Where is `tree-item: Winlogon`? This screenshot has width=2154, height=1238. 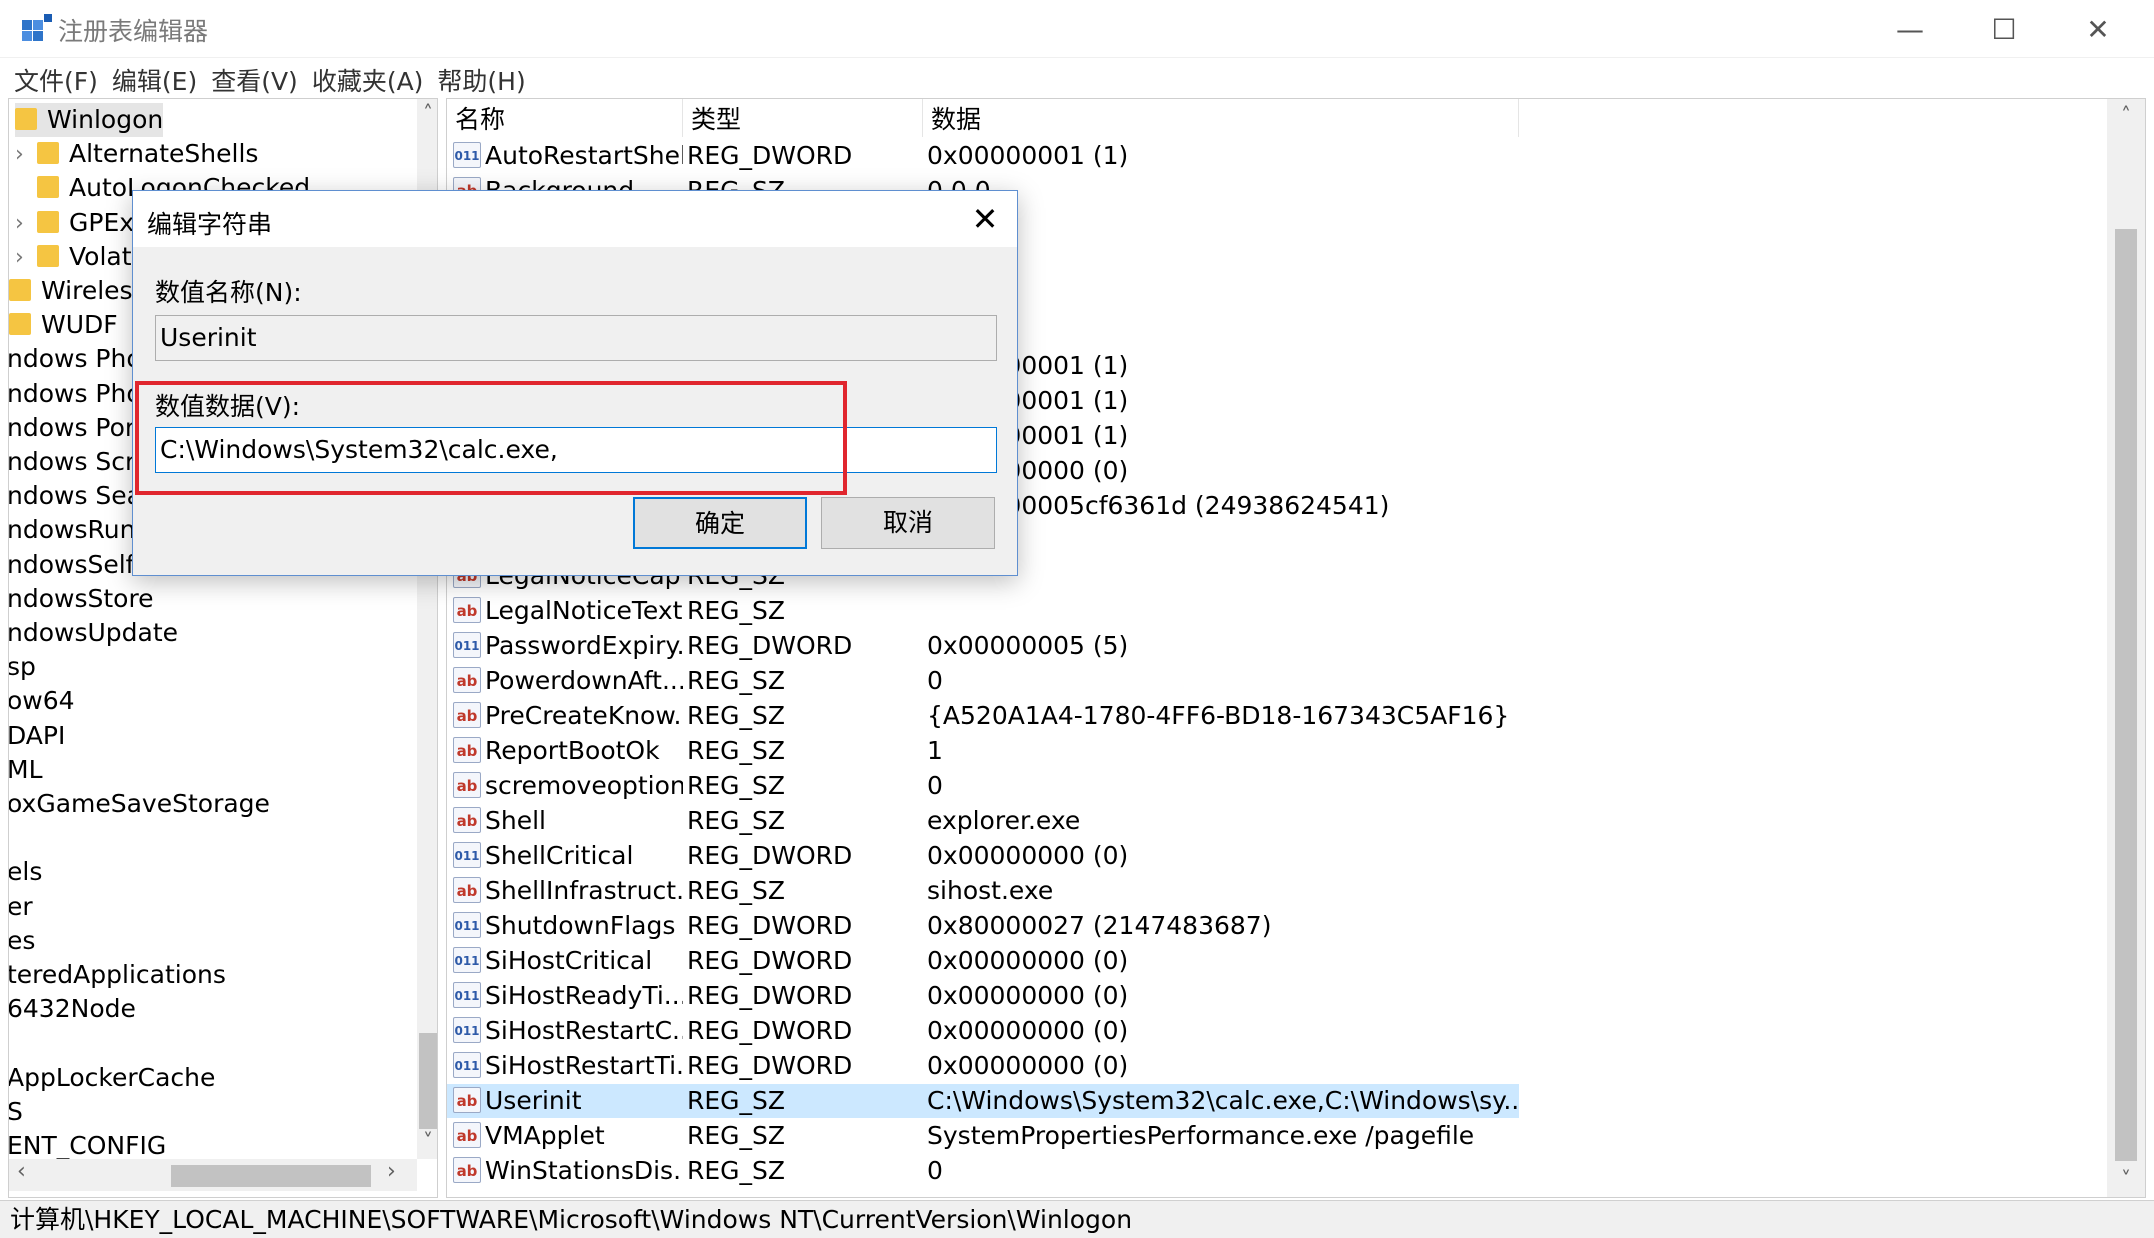 tree-item: Winlogon is located at coordinates (89, 120).